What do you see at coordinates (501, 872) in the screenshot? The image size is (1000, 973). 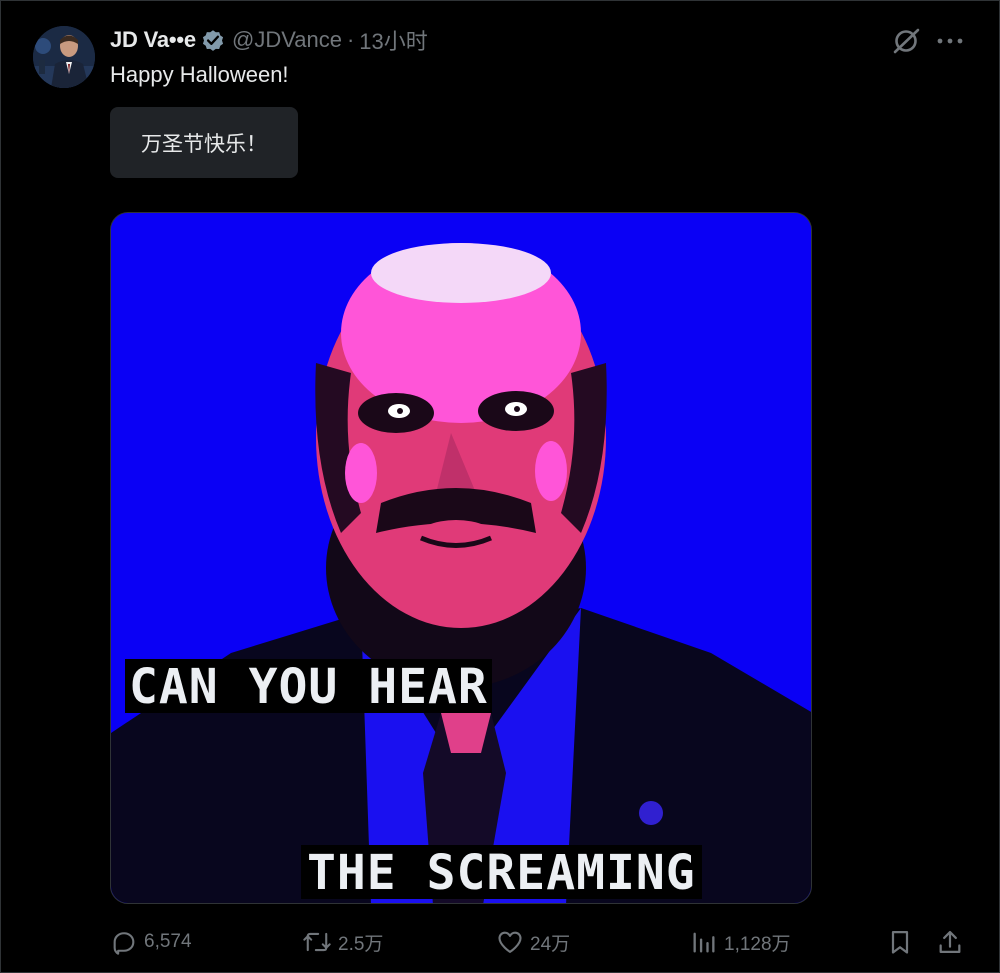 I see `meme-caption-bottom: THE SCREAMING` at bounding box center [501, 872].